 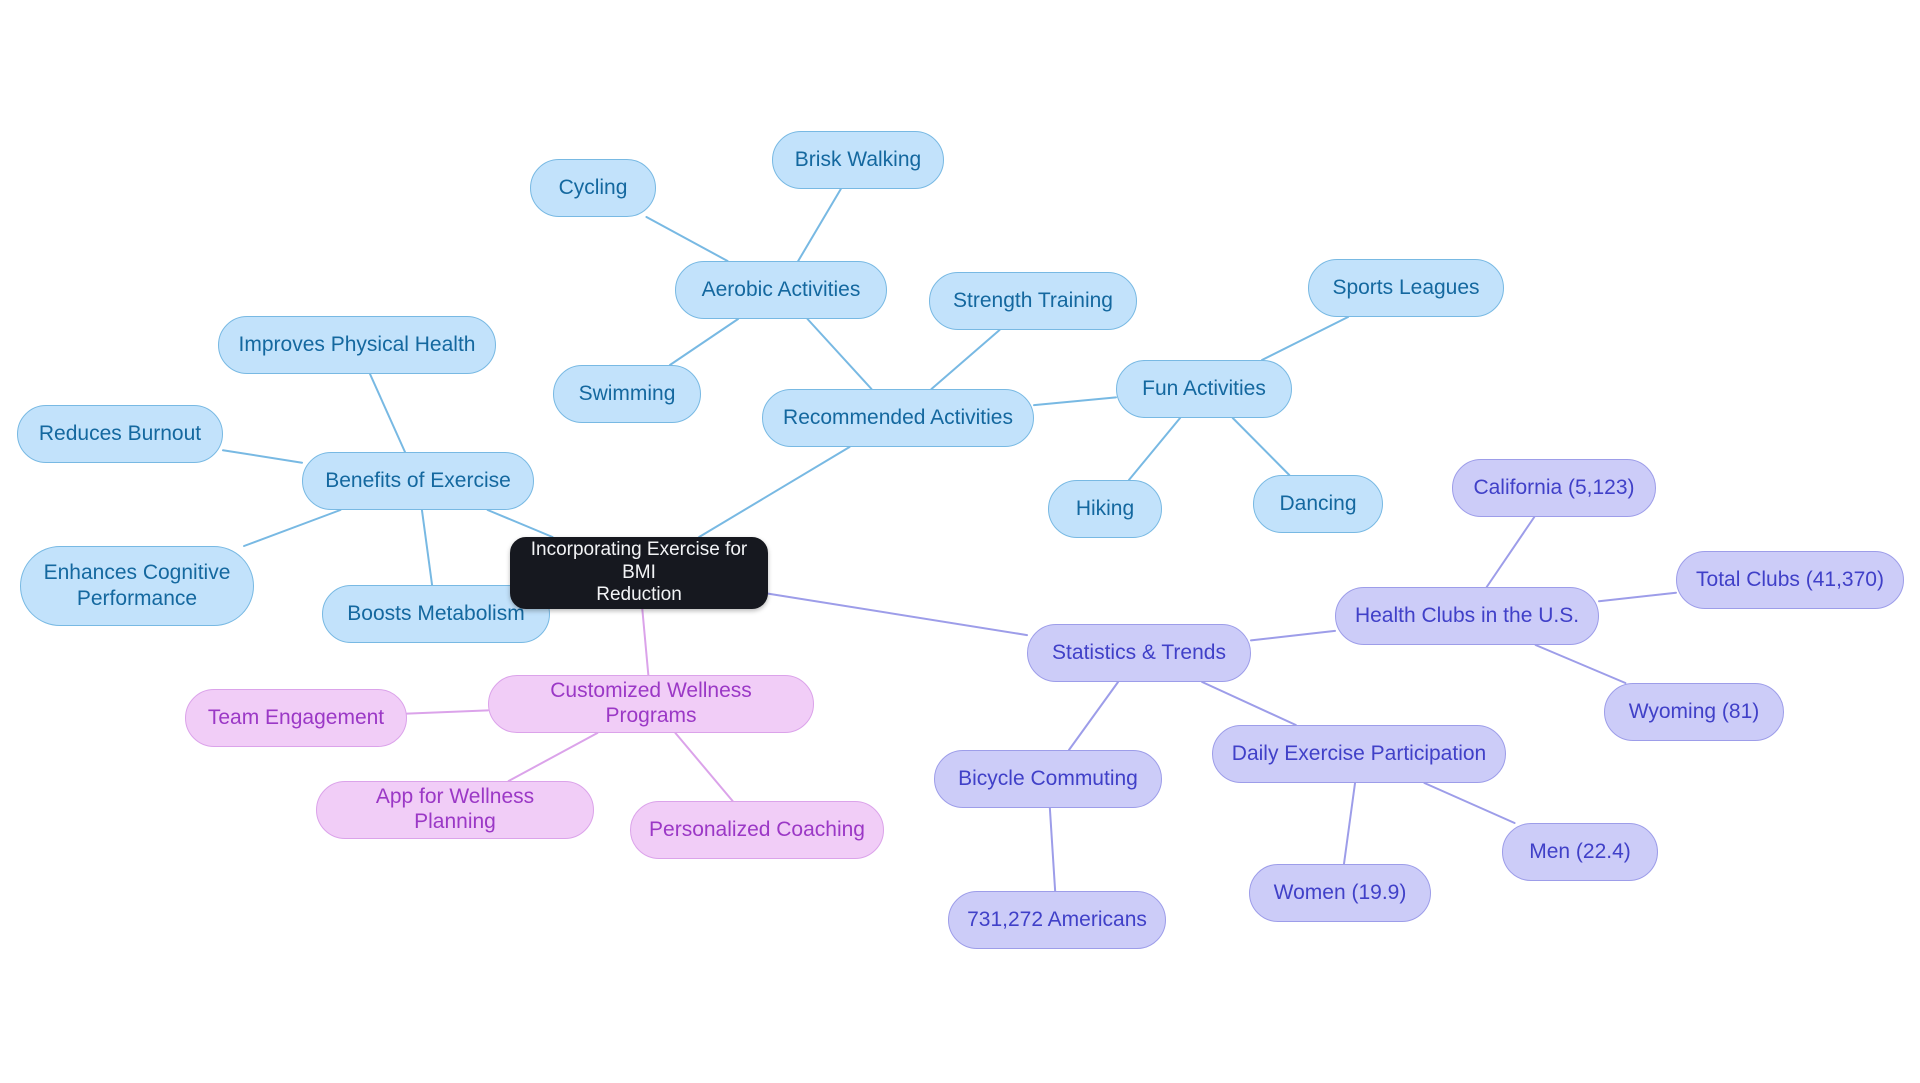 I want to click on edge-health_clubs-to-wyoming, so click(x=1580, y=664).